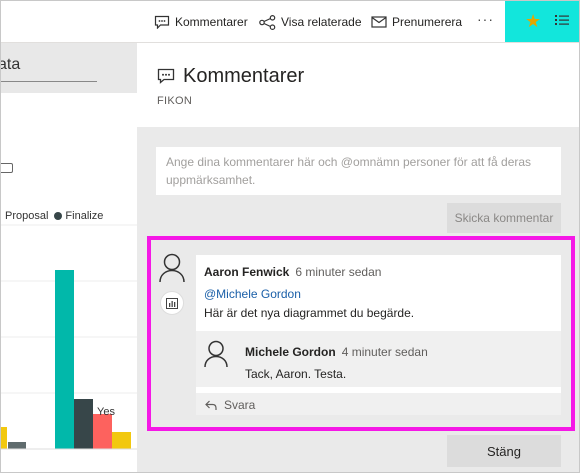 Image resolution: width=580 pixels, height=473 pixels. I want to click on favorite-toolbar-area: ★, so click(542, 21).